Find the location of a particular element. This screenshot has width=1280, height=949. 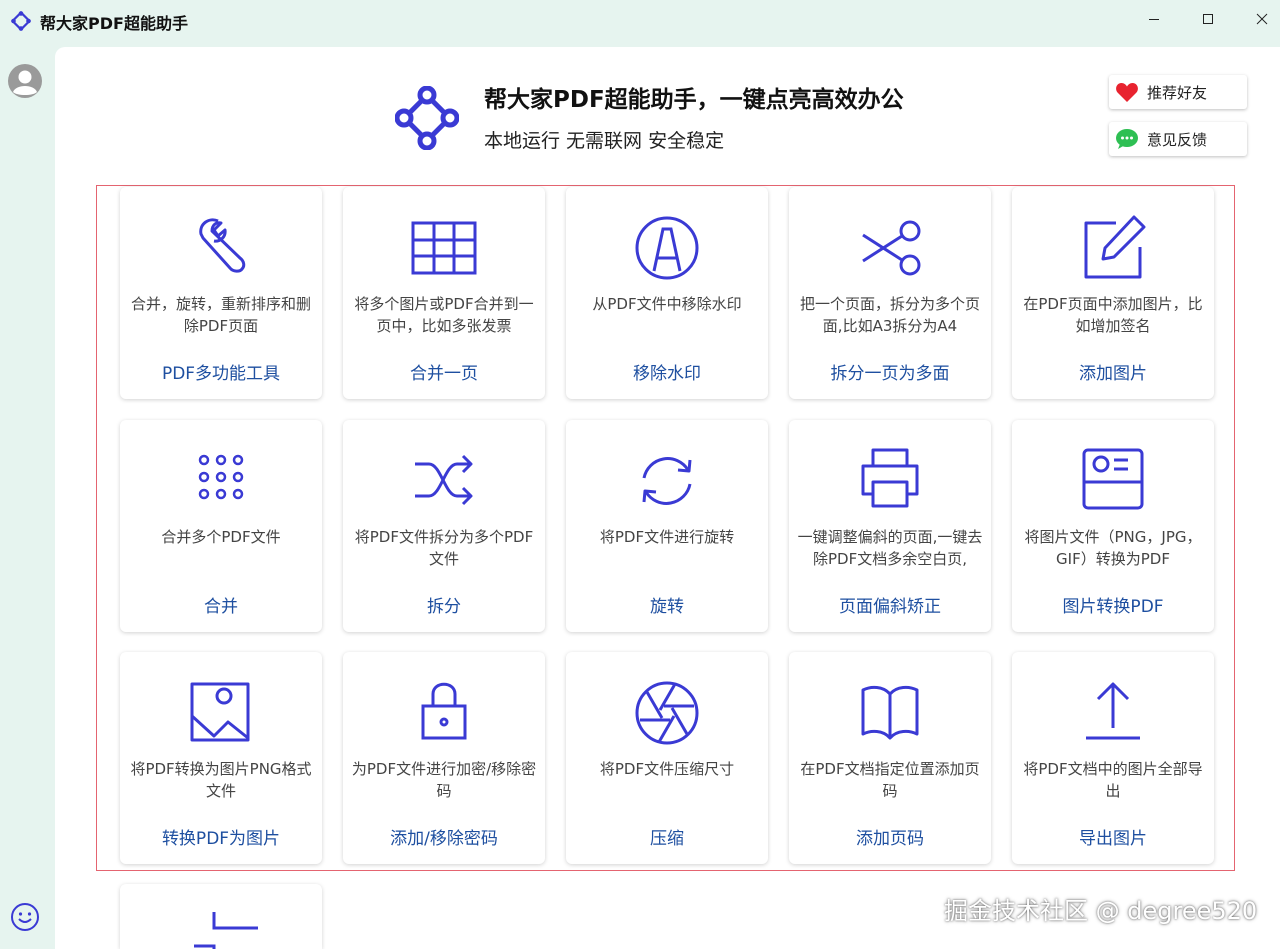

feedback-label: 意见反馈 is located at coordinates (1177, 139).